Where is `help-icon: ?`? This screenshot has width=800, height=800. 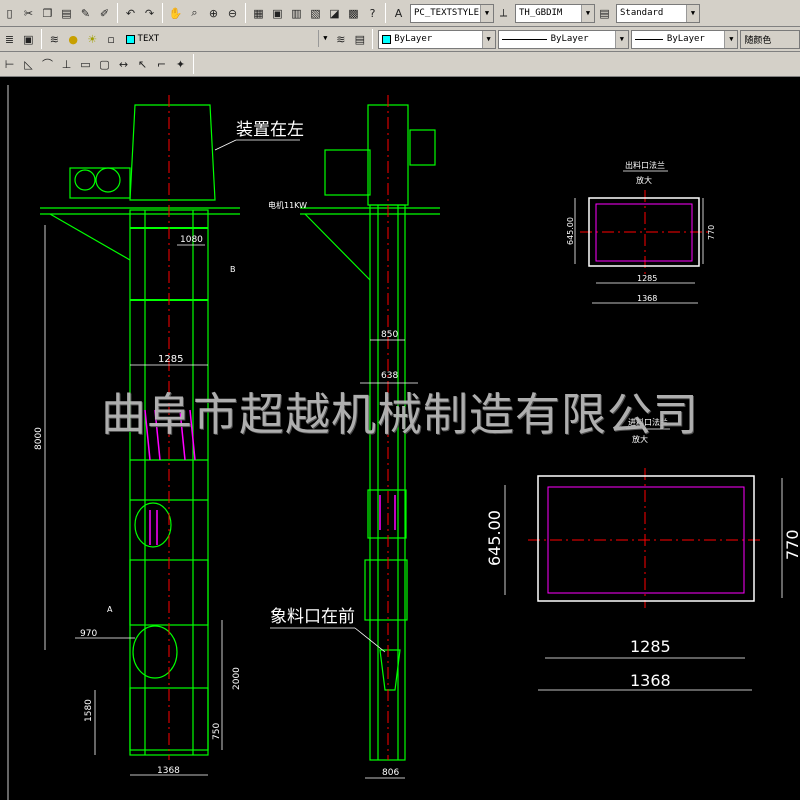
help-icon: ? is located at coordinates (372, 13).